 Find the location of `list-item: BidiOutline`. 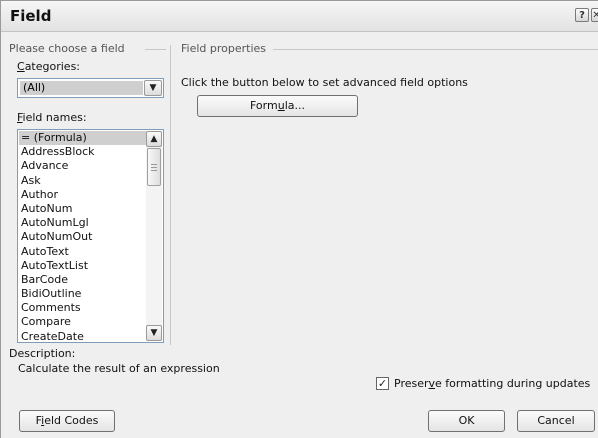

list-item: BidiOutline is located at coordinates (82, 294).